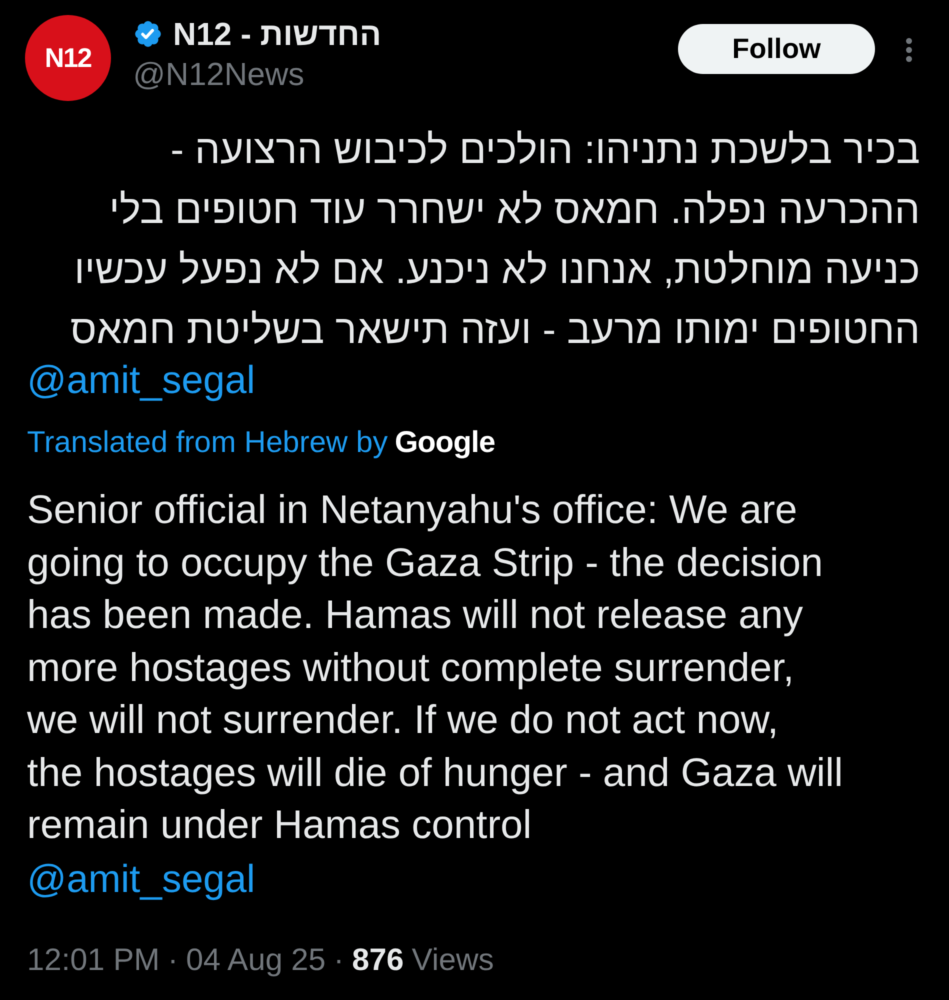 This screenshot has height=1000, width=949. Describe the element at coordinates (776, 49) in the screenshot. I see `follow-button: Follow` at that location.